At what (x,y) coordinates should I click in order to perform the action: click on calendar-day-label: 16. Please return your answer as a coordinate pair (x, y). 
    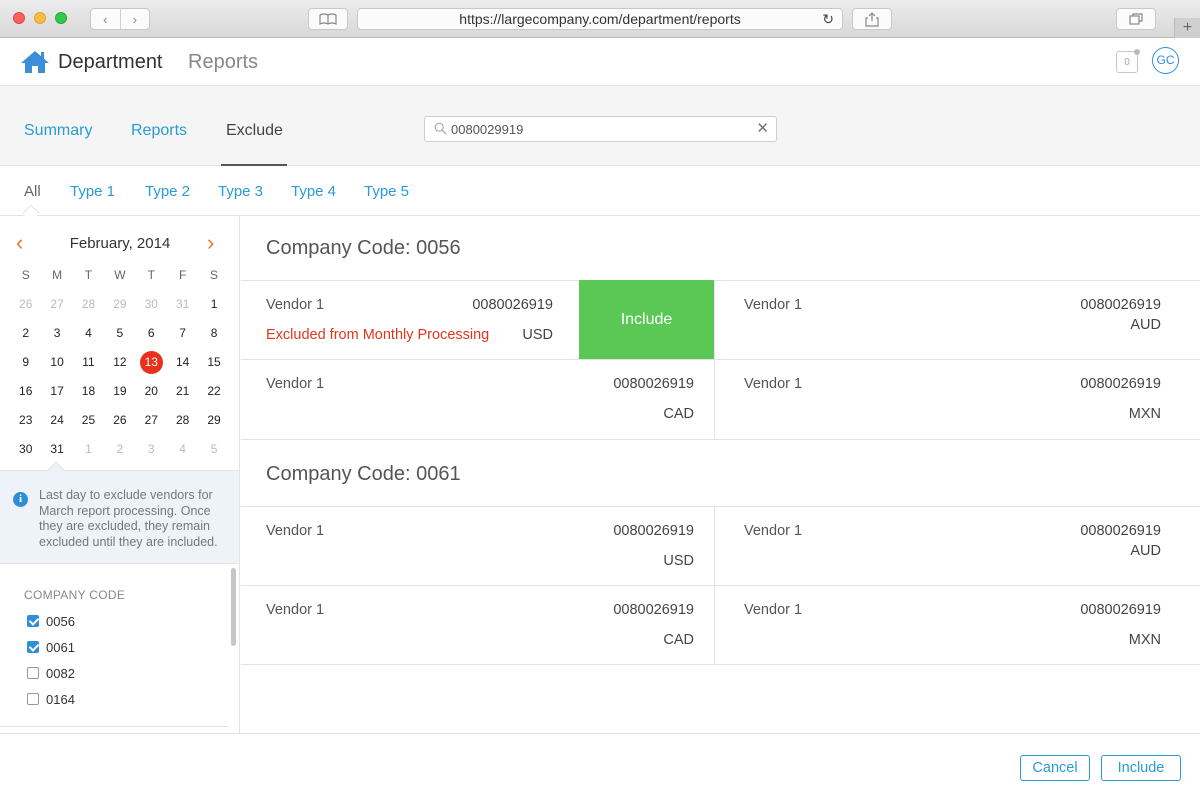
    Looking at the image, I should click on (26, 391).